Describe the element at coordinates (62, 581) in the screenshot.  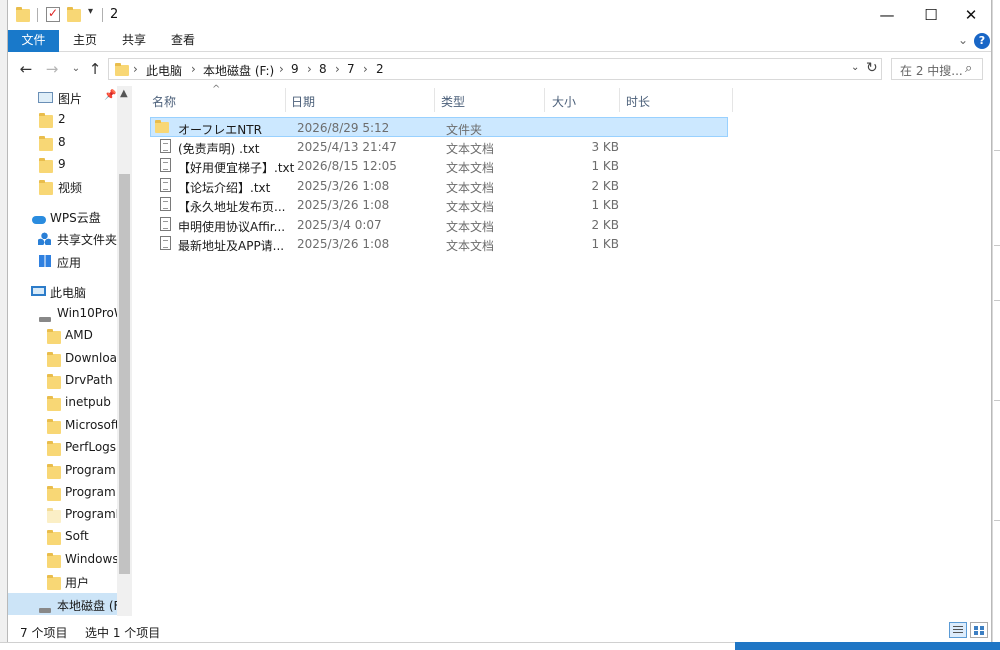
I see `nav-item-folder: 用户` at that location.